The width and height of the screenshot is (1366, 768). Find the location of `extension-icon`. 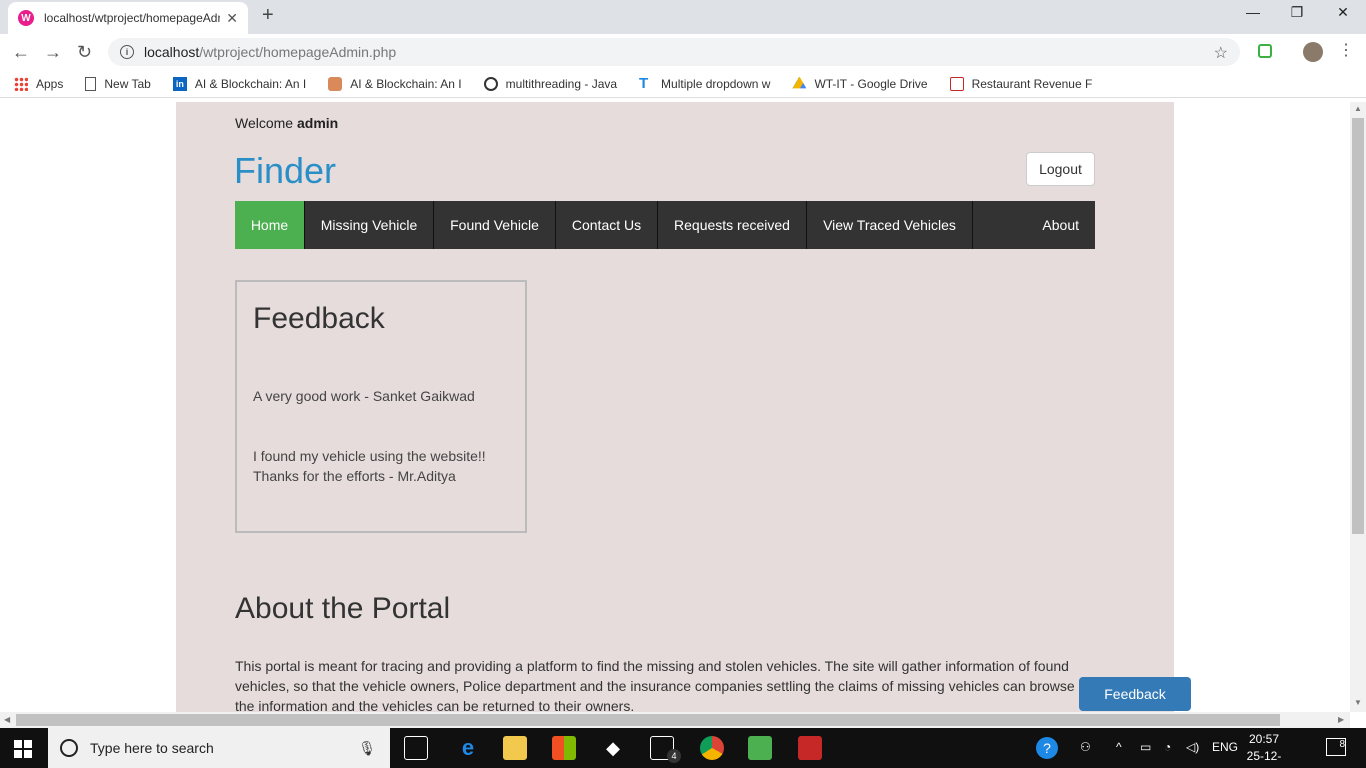

extension-icon is located at coordinates (1265, 51).